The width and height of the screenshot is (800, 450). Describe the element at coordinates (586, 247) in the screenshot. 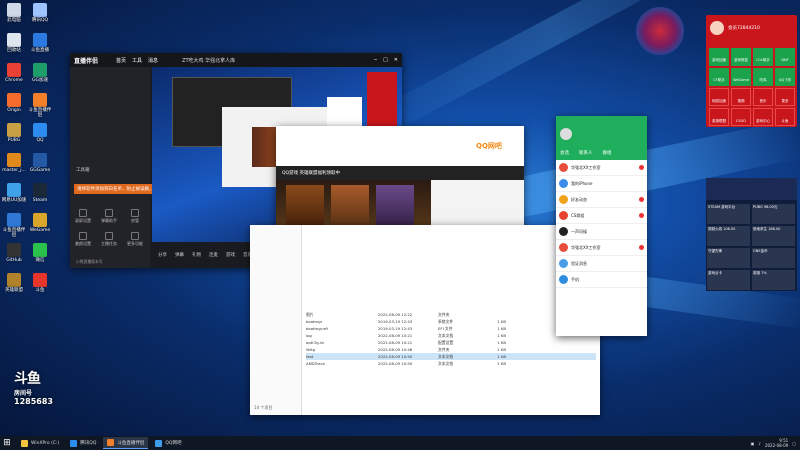

I see `contact-name: 华强北XX工作室` at that location.